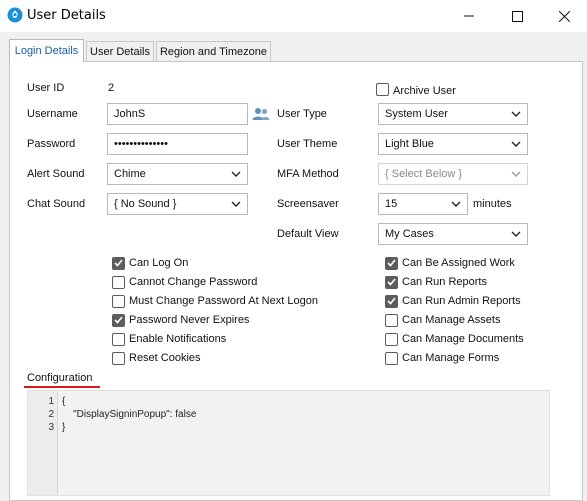  I want to click on permission-left-checkbox: Can Log On, so click(150, 263).